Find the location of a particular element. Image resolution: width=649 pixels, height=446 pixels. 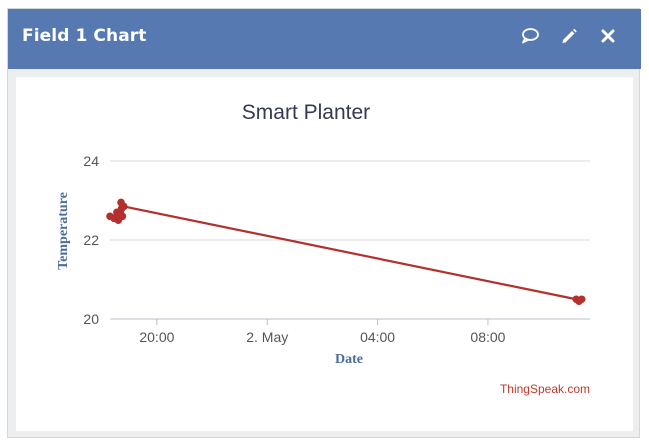

close-icon is located at coordinates (608, 38).